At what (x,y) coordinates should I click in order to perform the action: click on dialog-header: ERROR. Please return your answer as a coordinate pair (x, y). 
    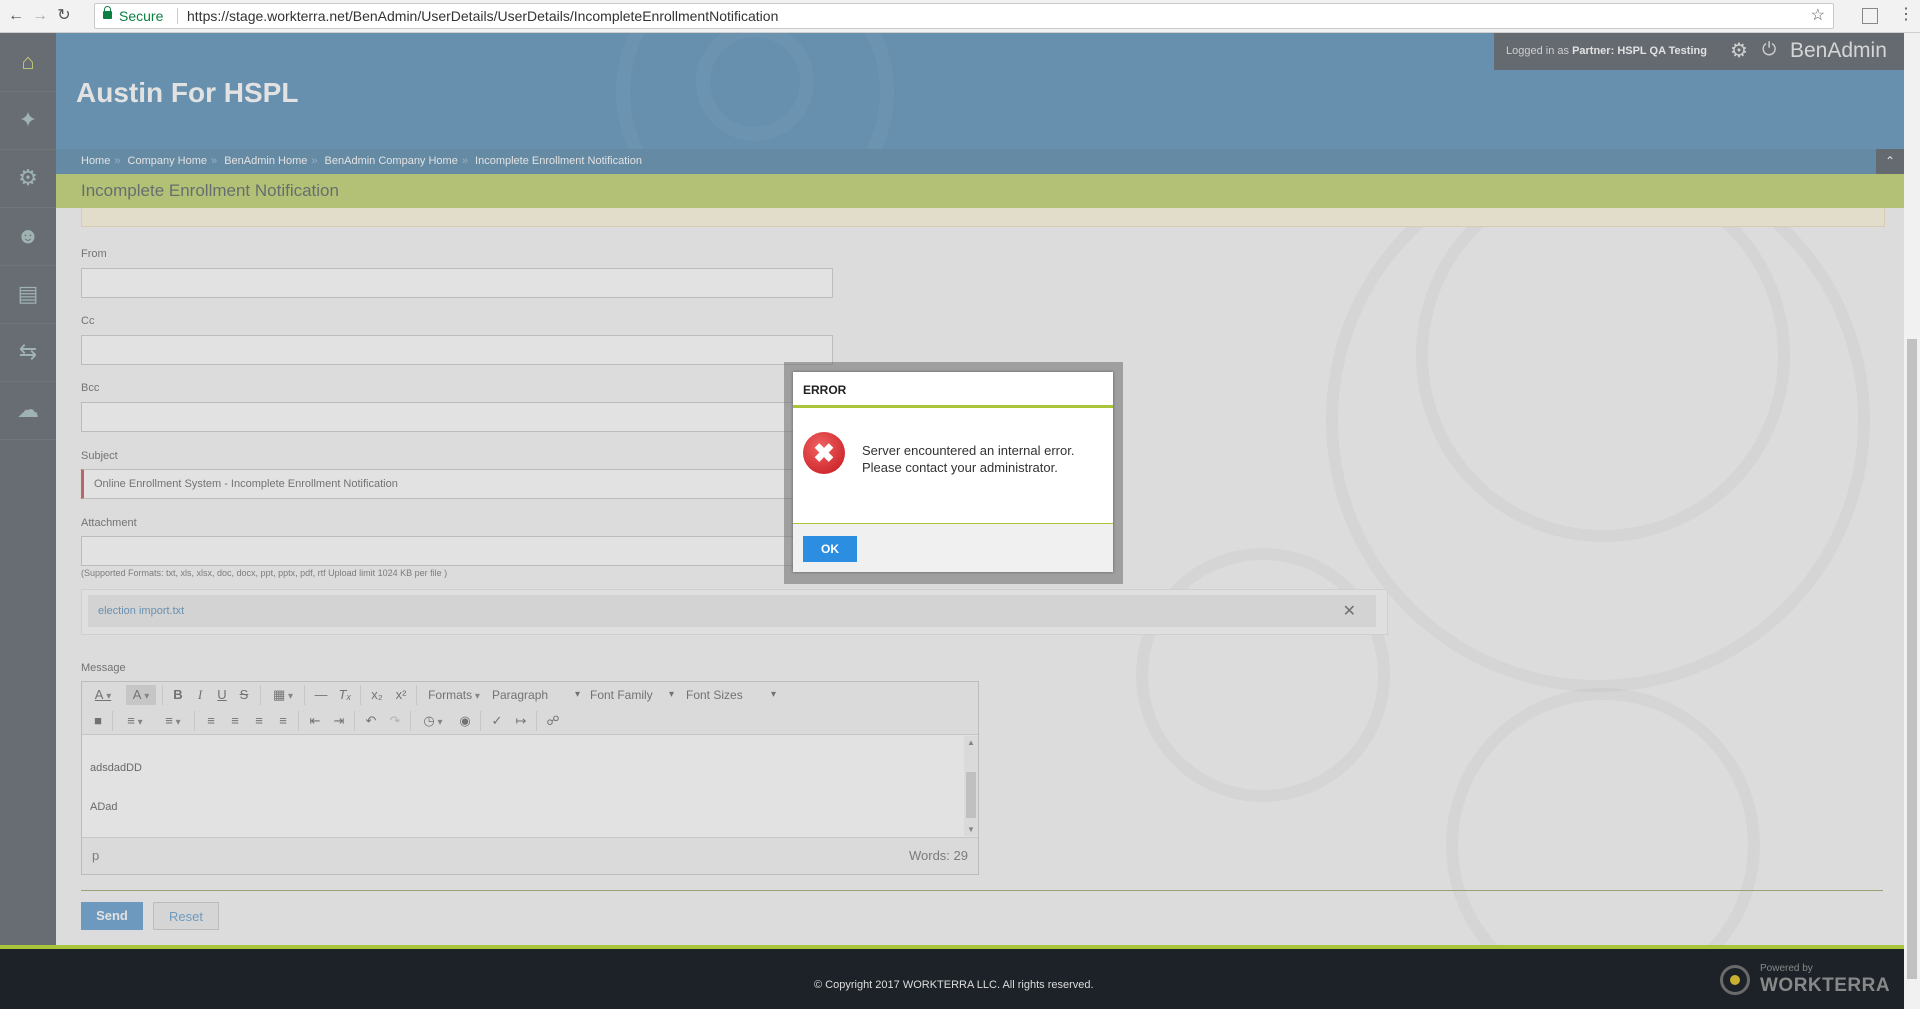
    Looking at the image, I should click on (953, 390).